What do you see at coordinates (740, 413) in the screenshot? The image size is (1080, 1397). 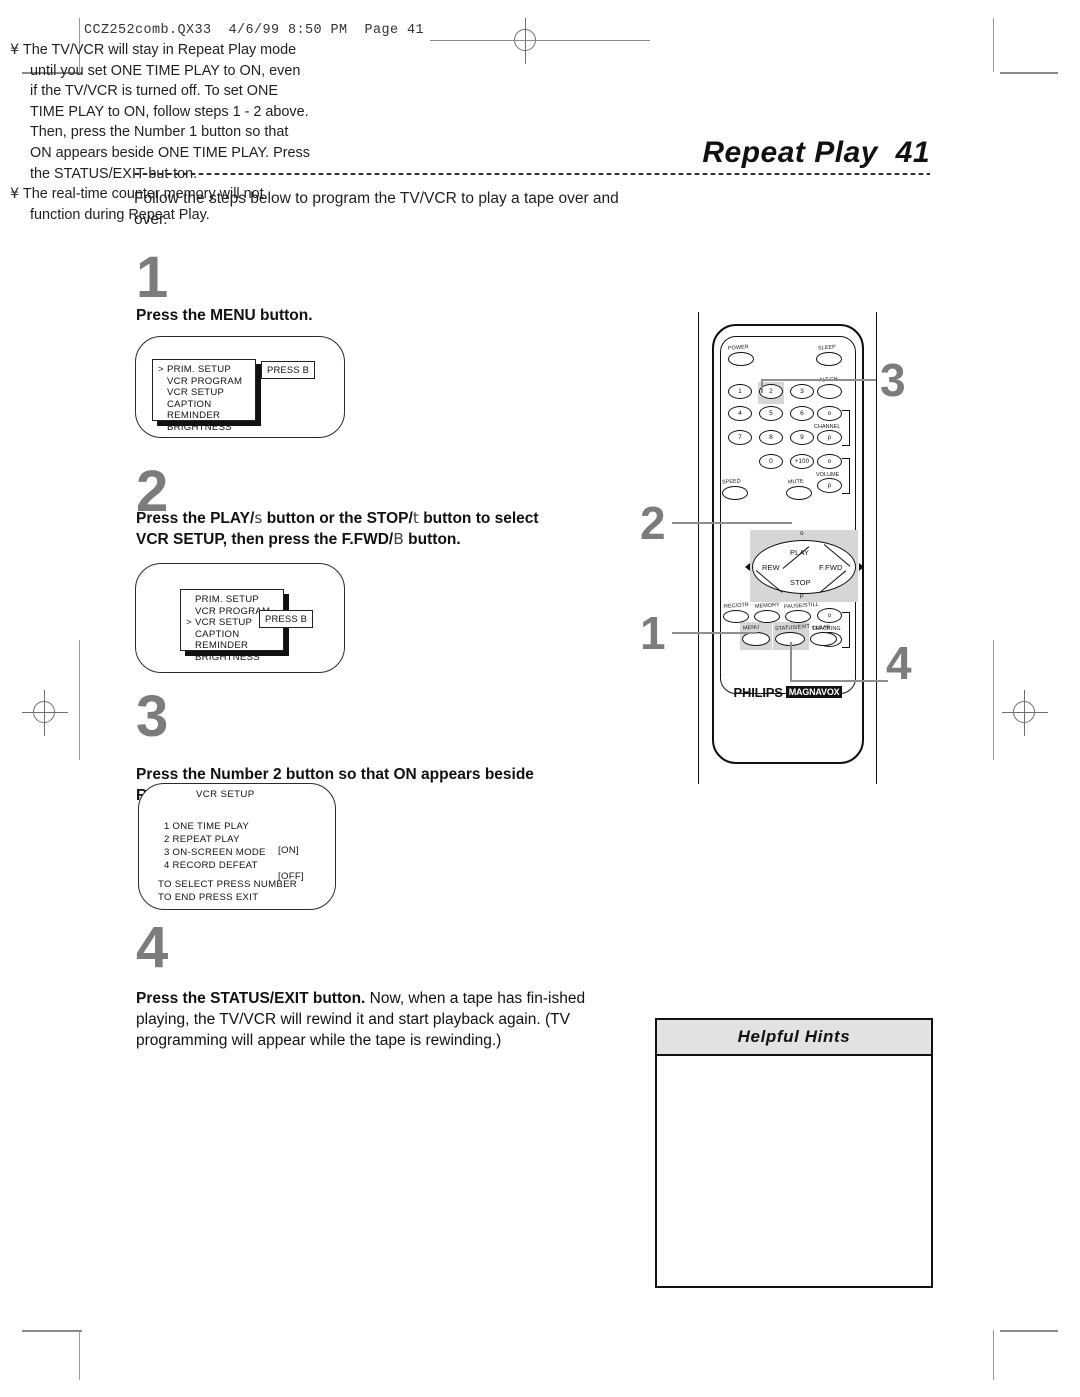 I see `key-4-button: 4` at bounding box center [740, 413].